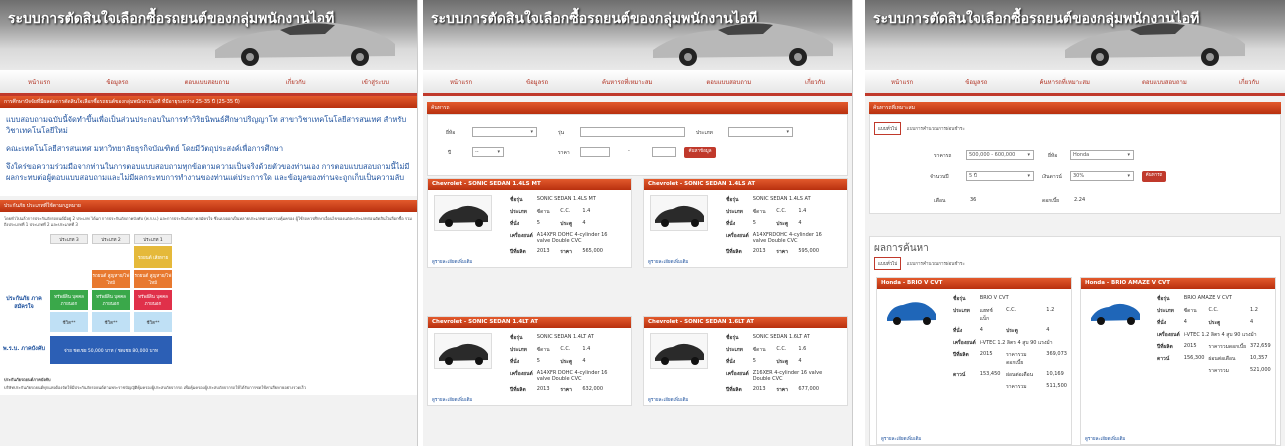  What do you see at coordinates (1055, 374) in the screenshot?
I see `spec-value: 10,169` at bounding box center [1055, 374].